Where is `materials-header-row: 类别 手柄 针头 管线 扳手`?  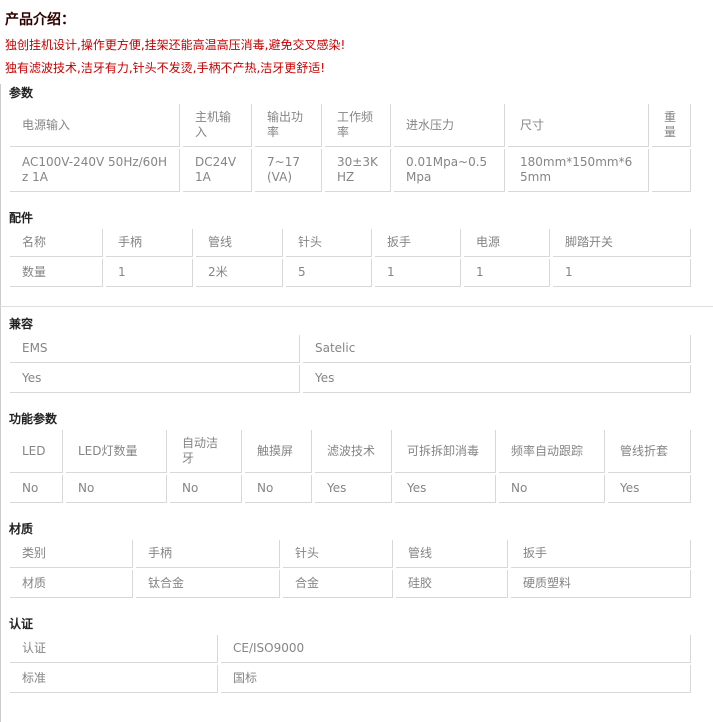 materials-header-row: 类别 手柄 针头 管线 扳手 is located at coordinates (350, 554).